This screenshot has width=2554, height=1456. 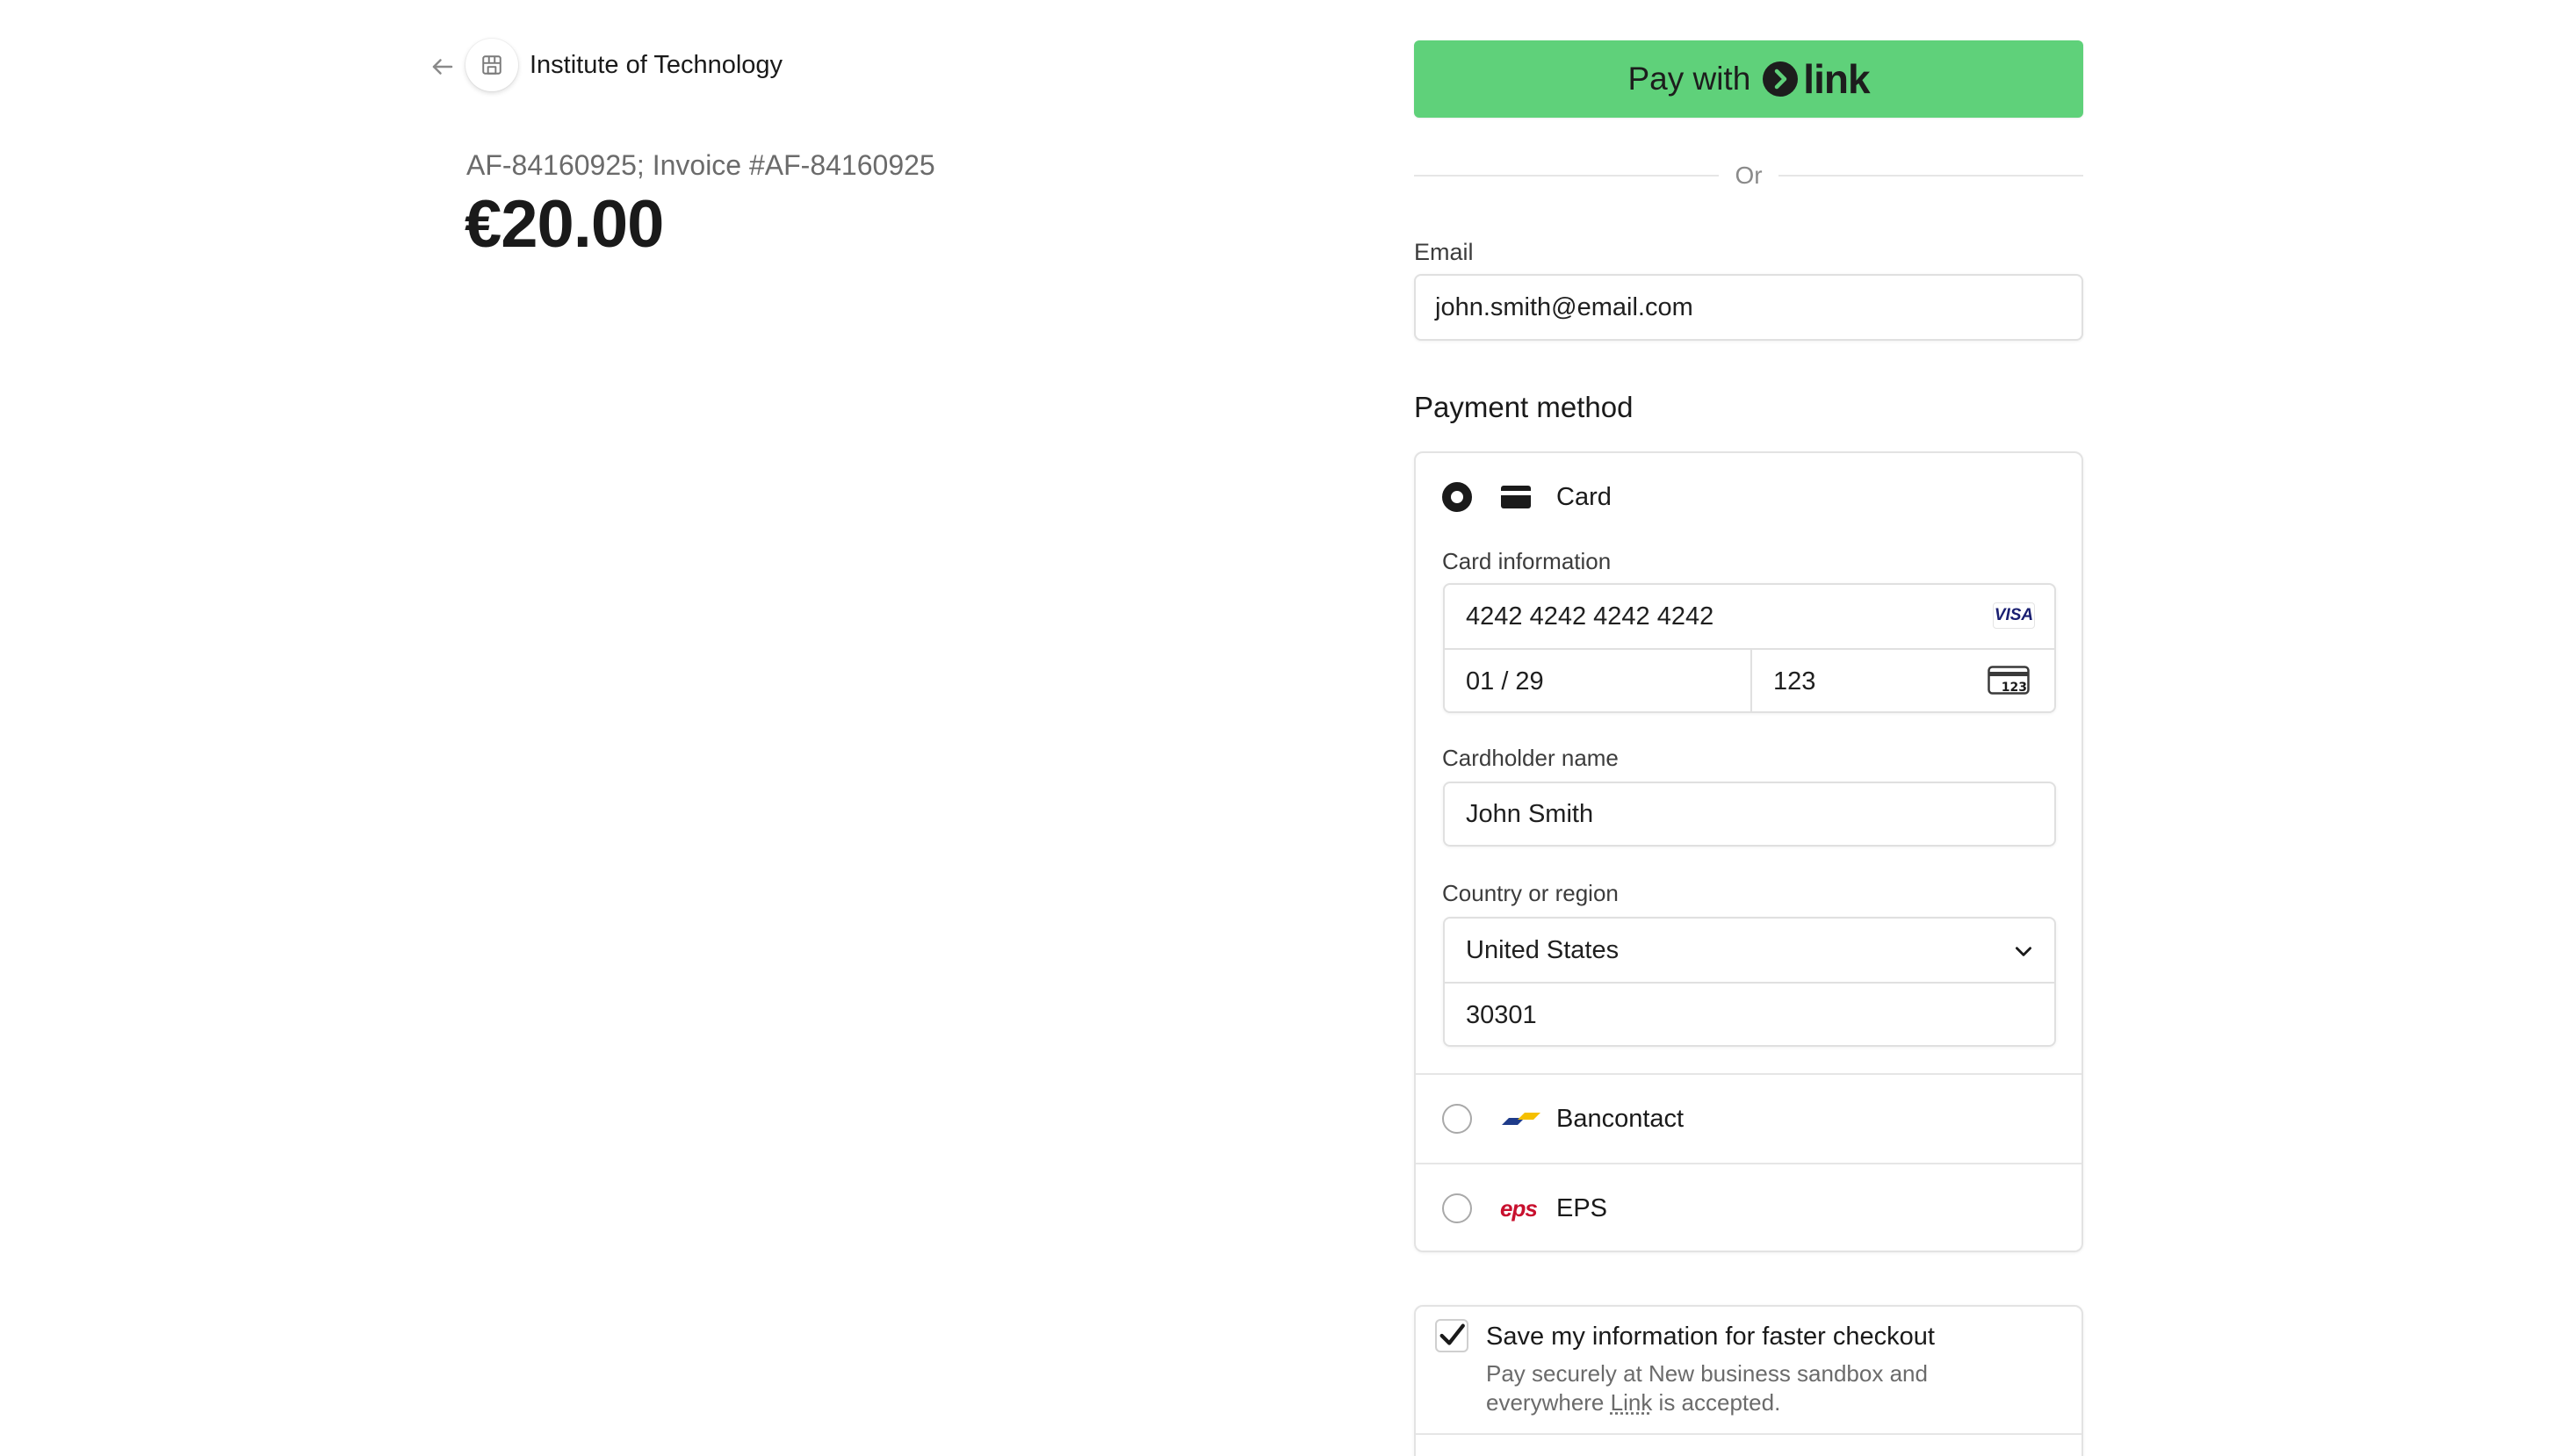 I want to click on total-amount: €20.00, so click(x=564, y=224).